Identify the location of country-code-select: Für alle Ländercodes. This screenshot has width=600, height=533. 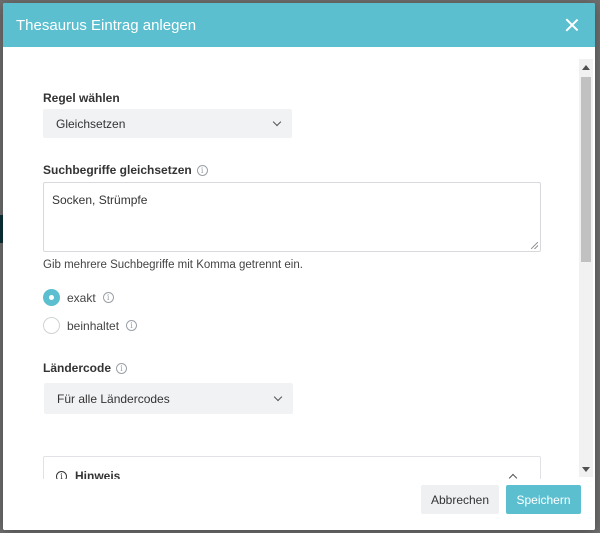
(168, 398).